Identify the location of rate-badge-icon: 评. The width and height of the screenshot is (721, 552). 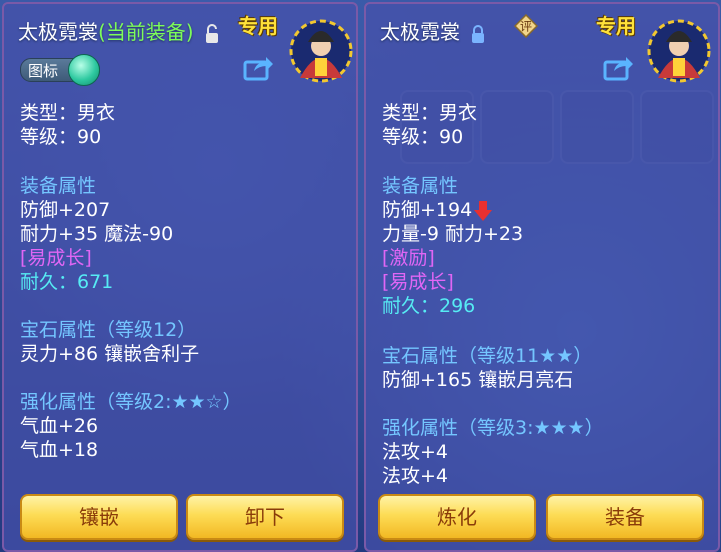
(526, 26).